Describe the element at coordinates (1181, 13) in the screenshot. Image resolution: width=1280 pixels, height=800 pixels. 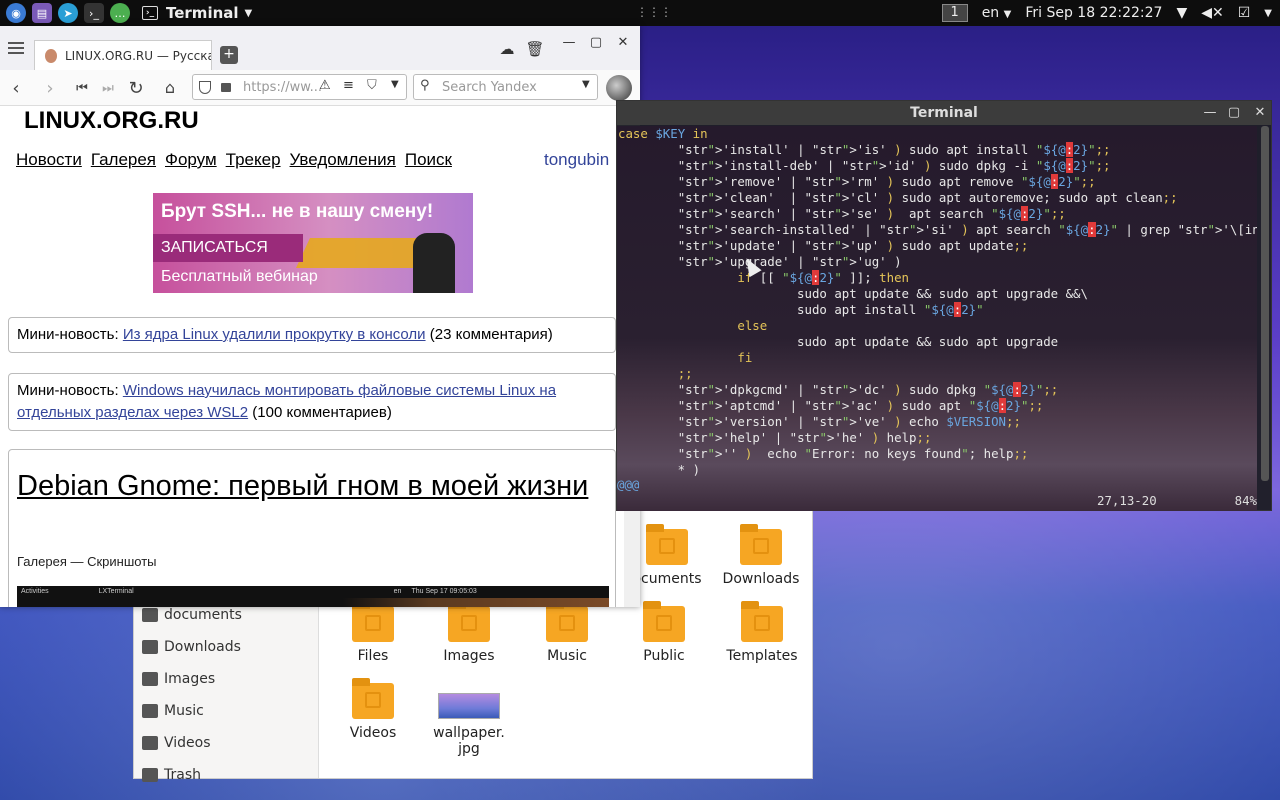
I see `wifi-icon: ▼` at that location.